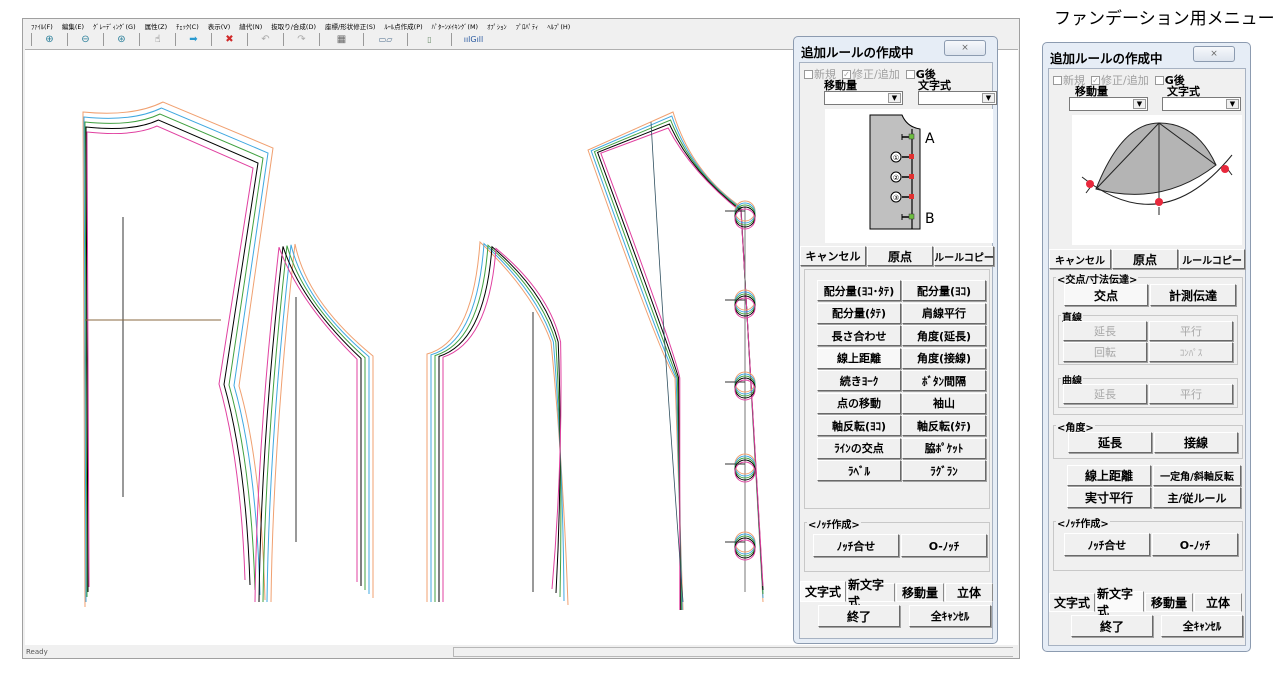  I want to click on menu-item: ﾊﾟﾀｰﾝﾒｲｷﾝｸﾞ(M), so click(455, 26).